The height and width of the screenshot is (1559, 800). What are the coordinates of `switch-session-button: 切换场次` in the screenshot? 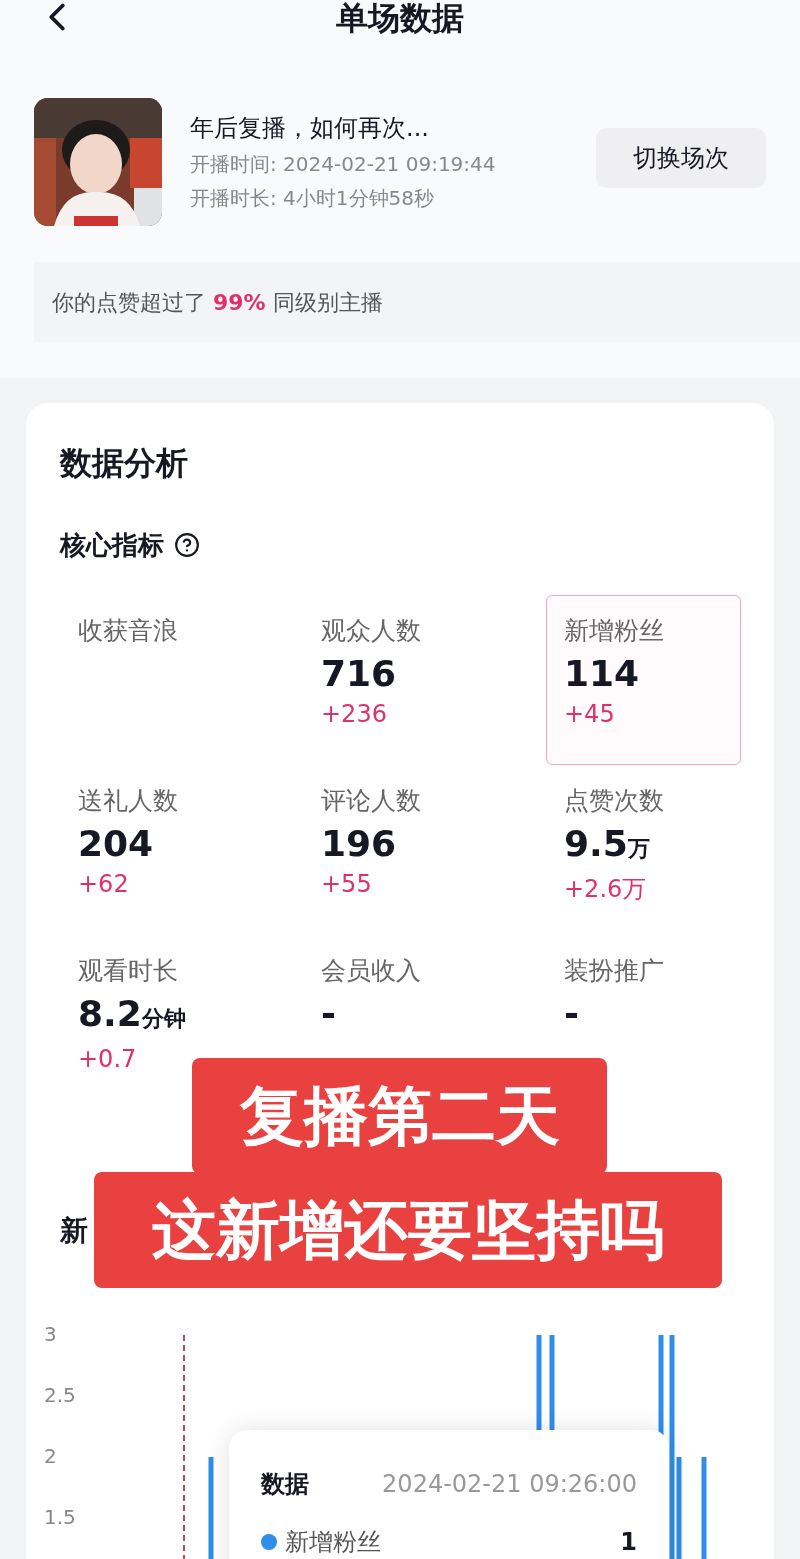 It's located at (681, 158).